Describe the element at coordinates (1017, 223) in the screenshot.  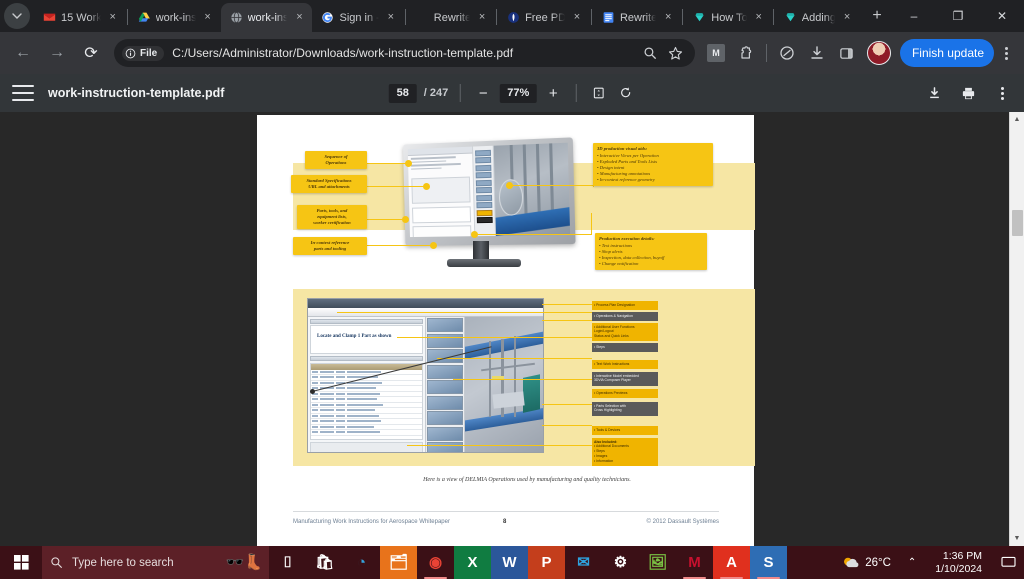
I see `scrollbar-thumb` at that location.